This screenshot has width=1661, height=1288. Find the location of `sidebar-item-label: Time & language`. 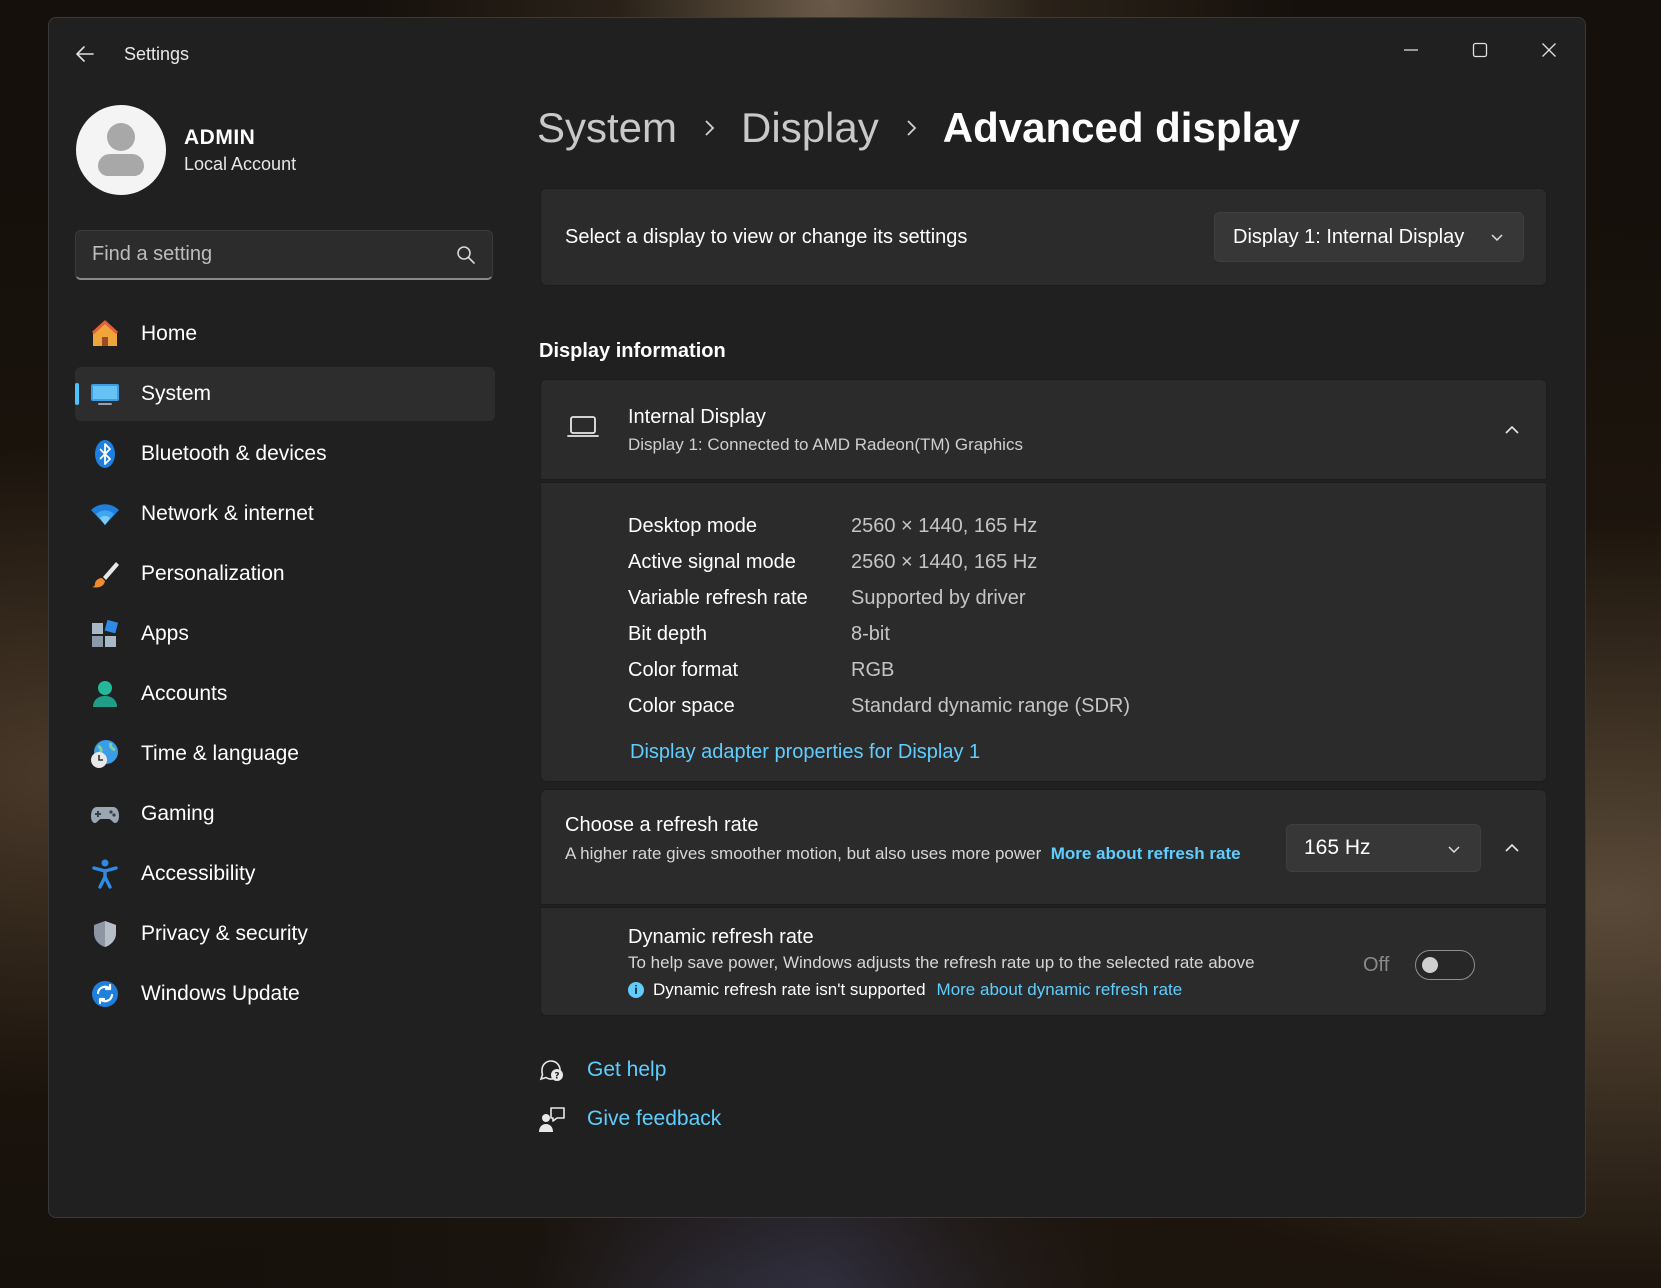

sidebar-item-label: Time & language is located at coordinates (220, 753).